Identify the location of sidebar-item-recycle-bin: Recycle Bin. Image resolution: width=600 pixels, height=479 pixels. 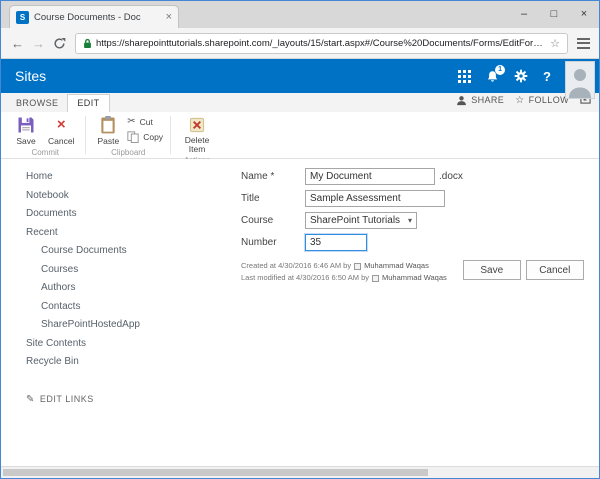
(126, 362).